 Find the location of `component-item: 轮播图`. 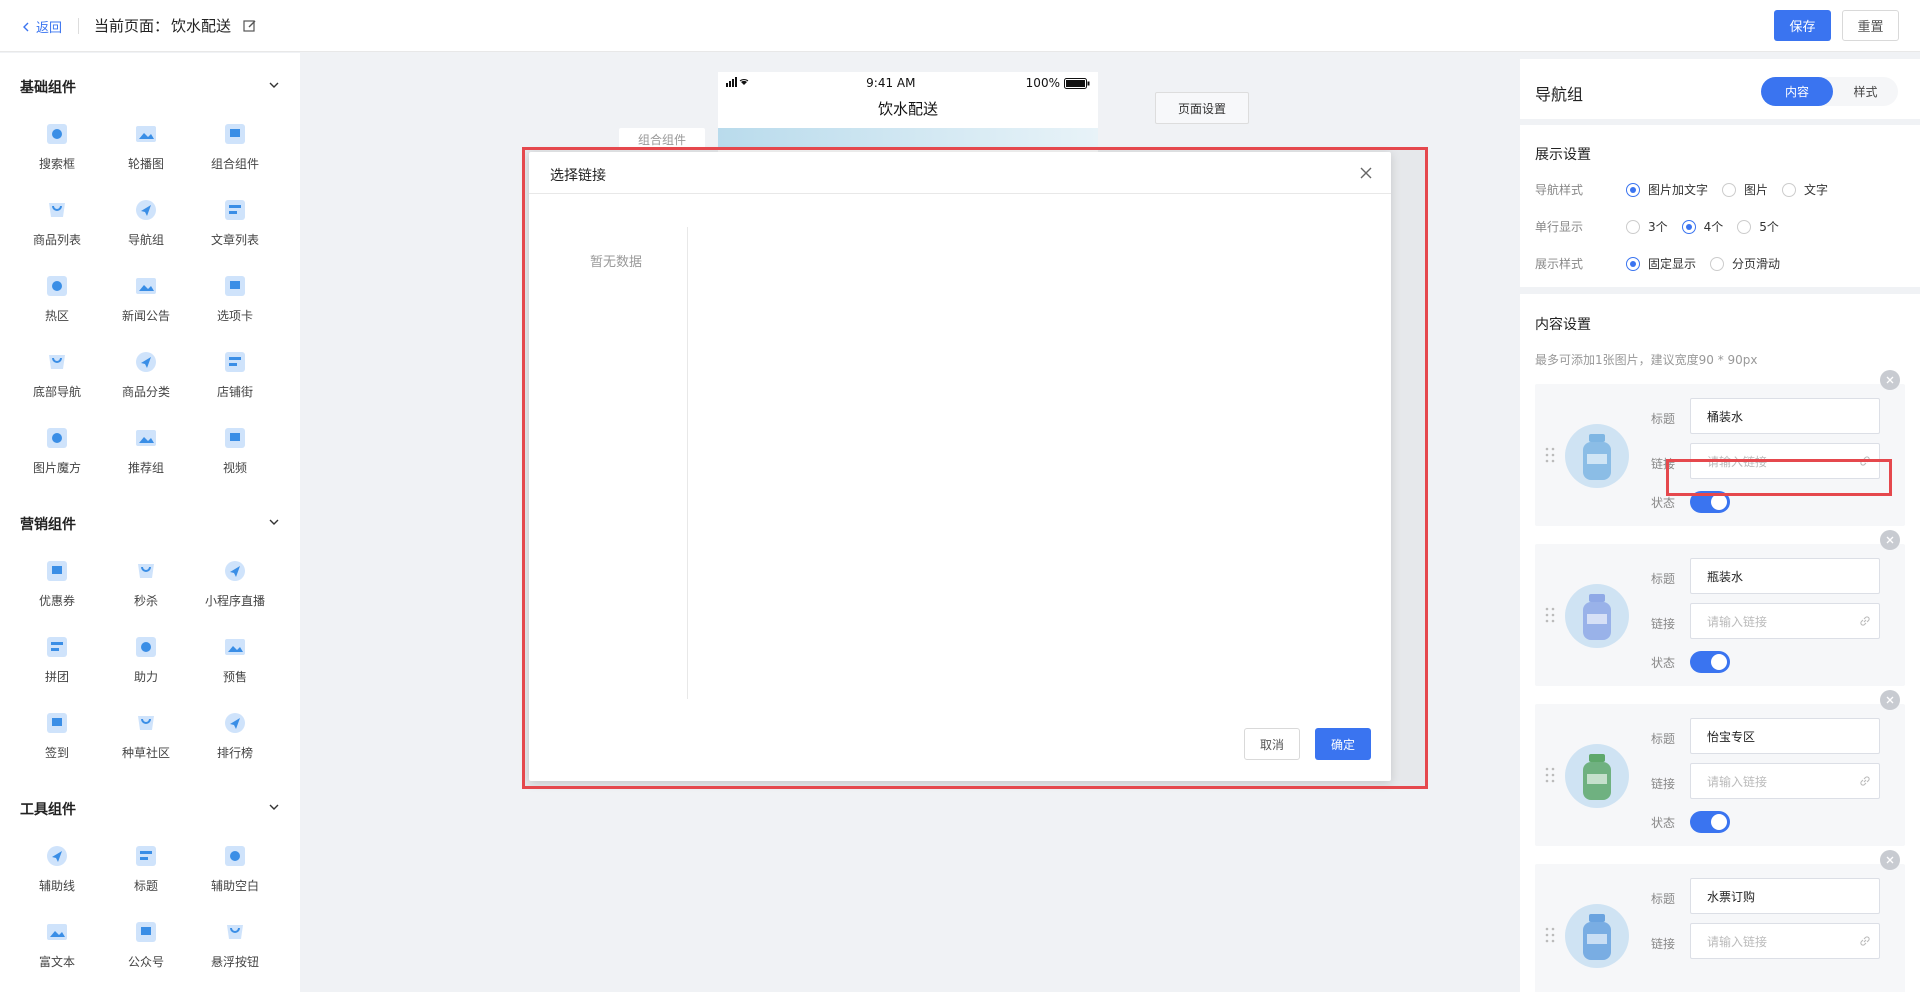

component-item: 轮播图 is located at coordinates (146, 146).